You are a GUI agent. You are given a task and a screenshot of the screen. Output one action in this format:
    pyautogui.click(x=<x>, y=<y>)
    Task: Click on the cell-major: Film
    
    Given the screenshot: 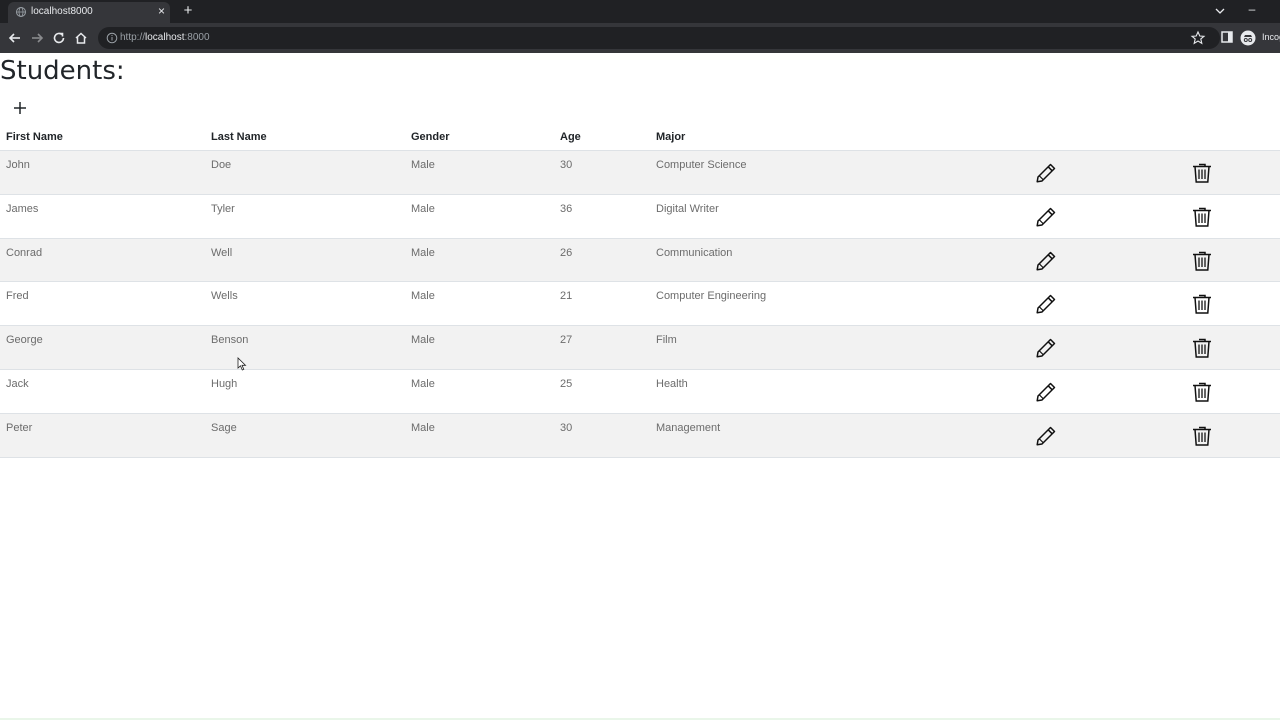 What is the action you would take?
    pyautogui.click(x=666, y=340)
    